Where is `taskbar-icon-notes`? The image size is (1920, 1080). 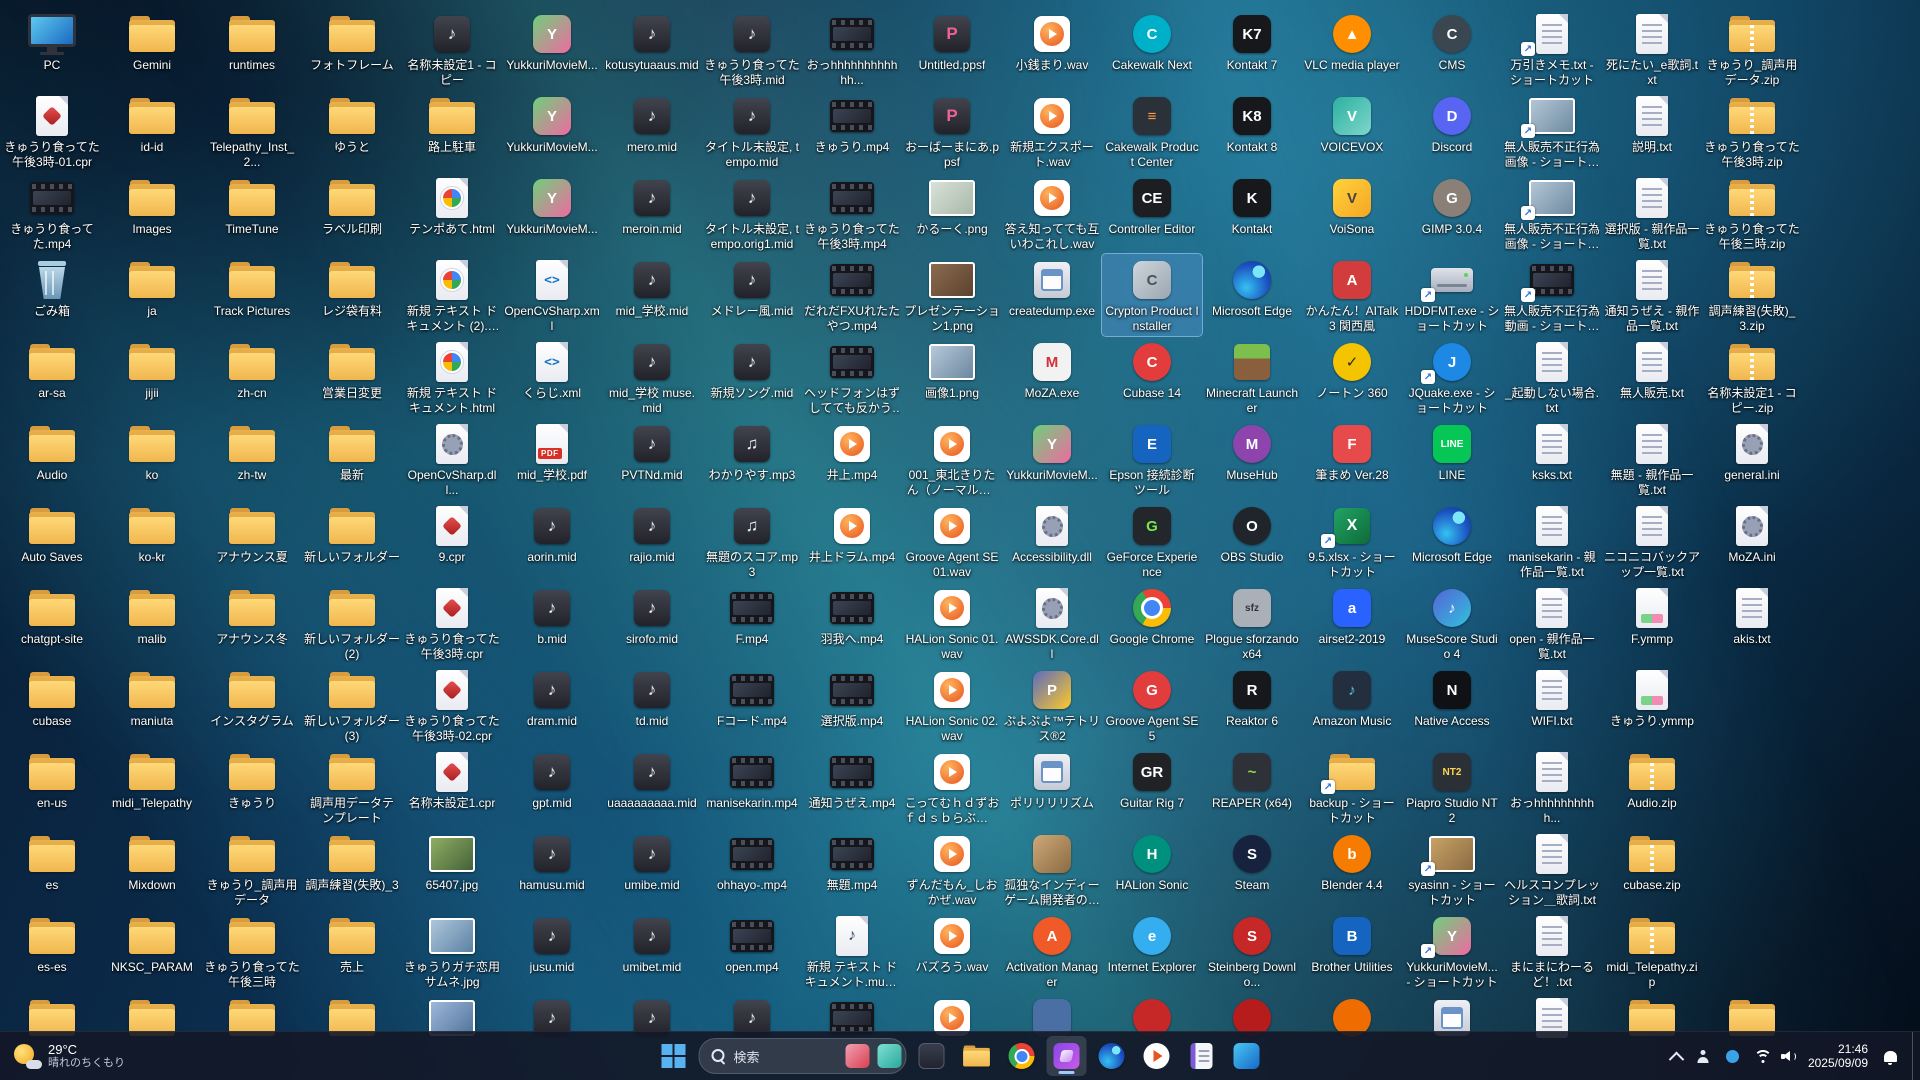
taskbar-icon-notes is located at coordinates (1202, 1056).